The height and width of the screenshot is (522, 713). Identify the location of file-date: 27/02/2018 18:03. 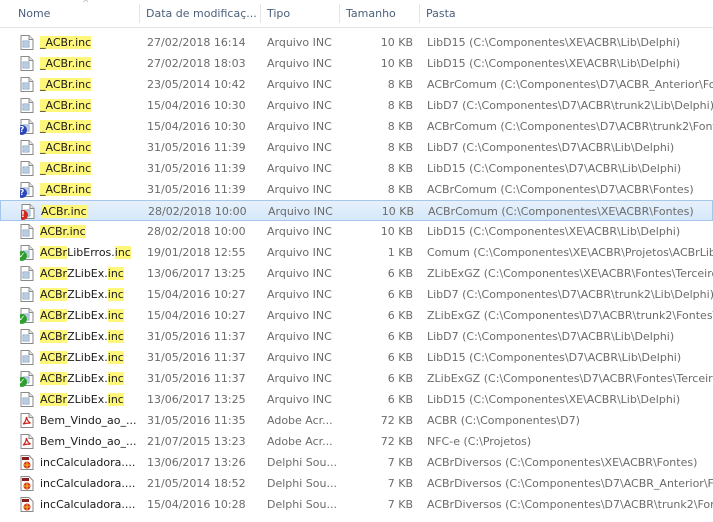
(196, 63).